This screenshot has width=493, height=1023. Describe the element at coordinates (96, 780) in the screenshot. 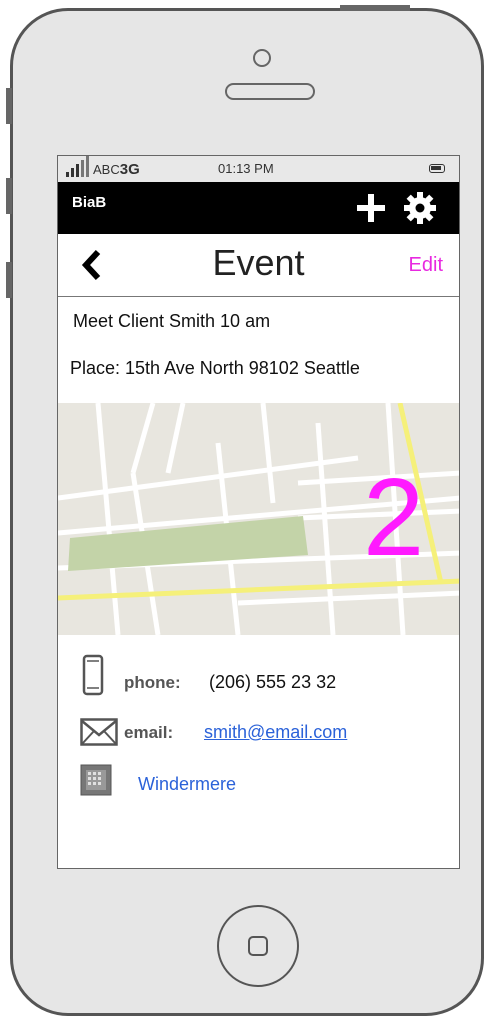

I see `calendar-icon` at that location.